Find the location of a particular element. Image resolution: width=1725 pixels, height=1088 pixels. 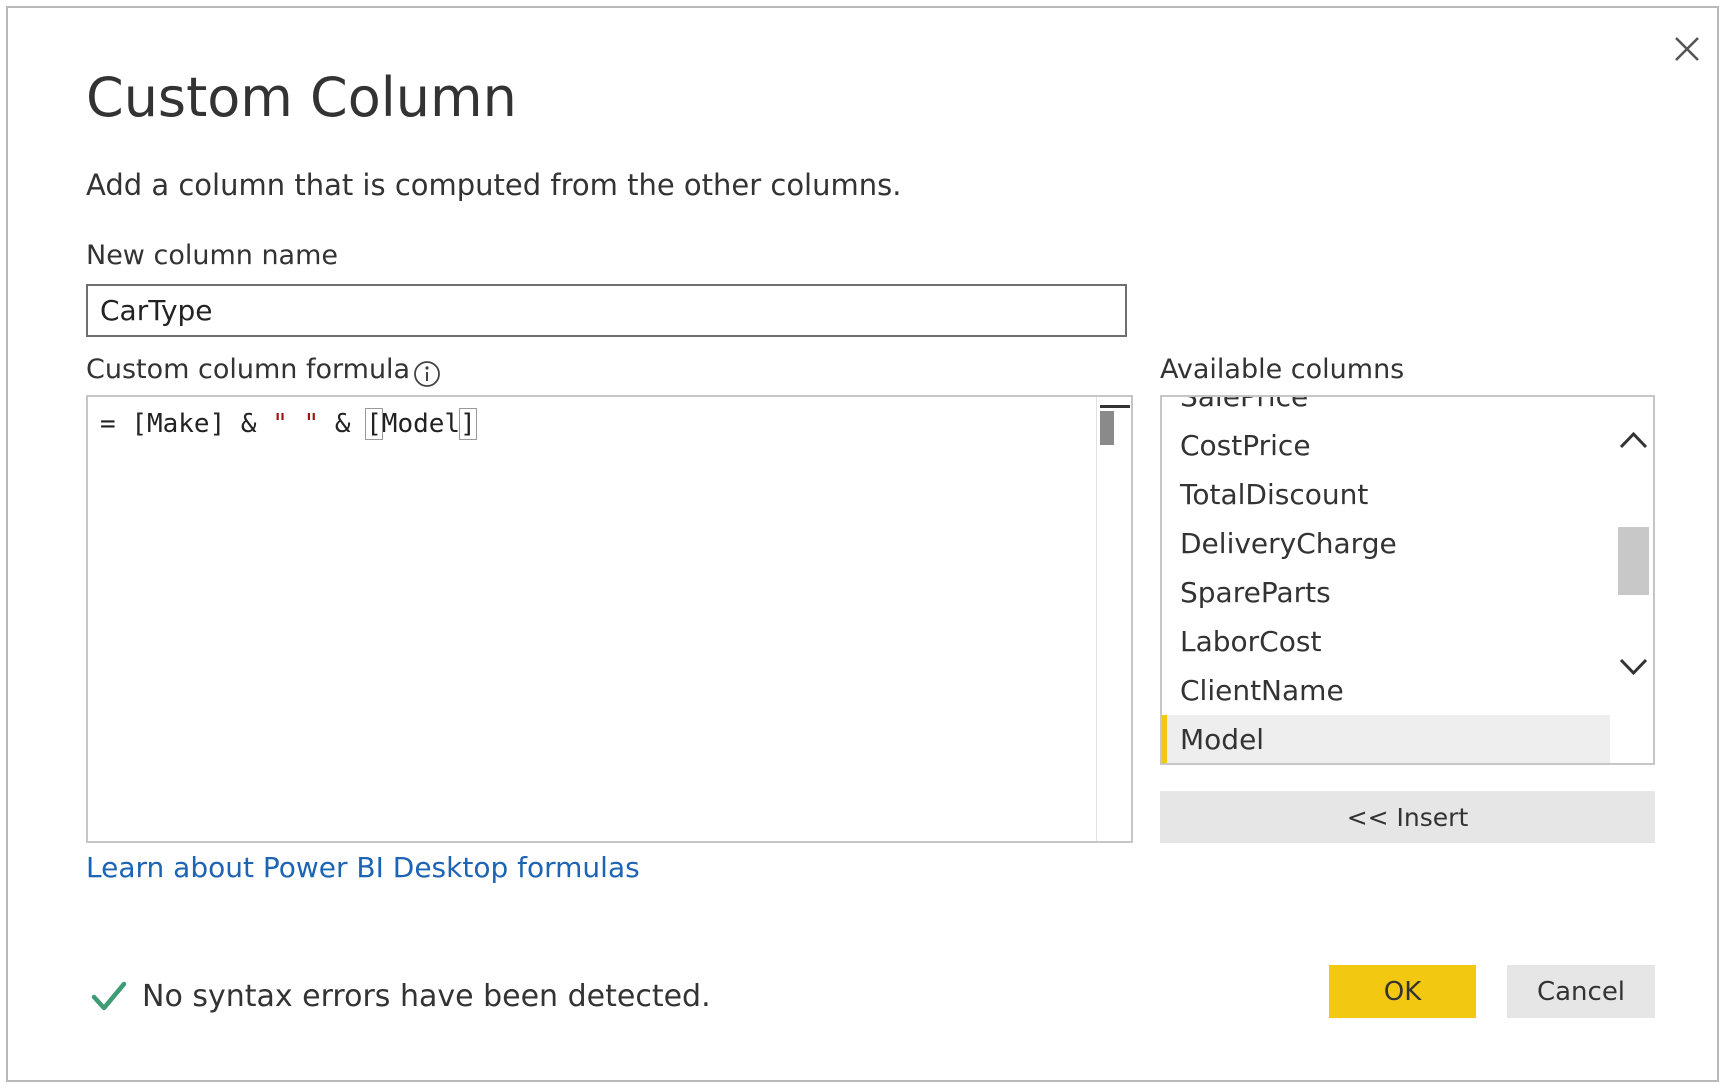

list-item-saleprice: SalePrice is located at coordinates (1386, 409).